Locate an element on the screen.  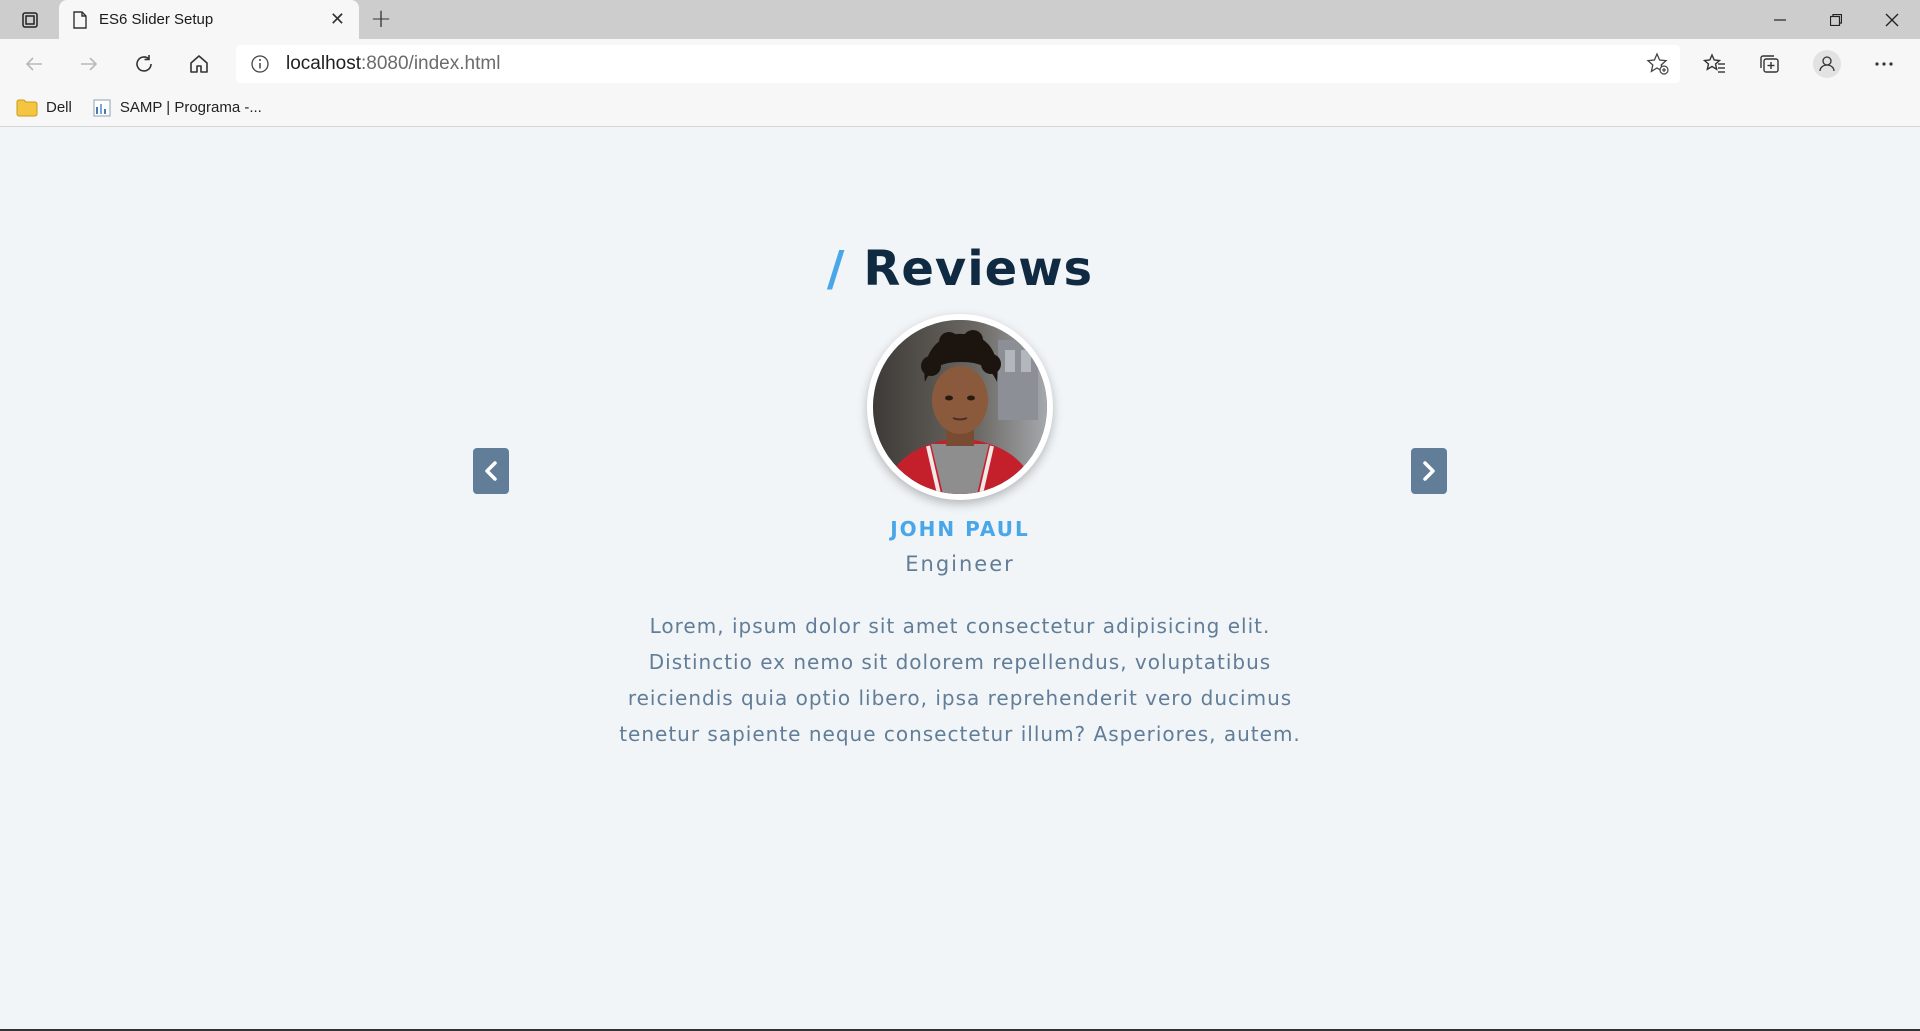
favorites-button is located at coordinates (1715, 64).